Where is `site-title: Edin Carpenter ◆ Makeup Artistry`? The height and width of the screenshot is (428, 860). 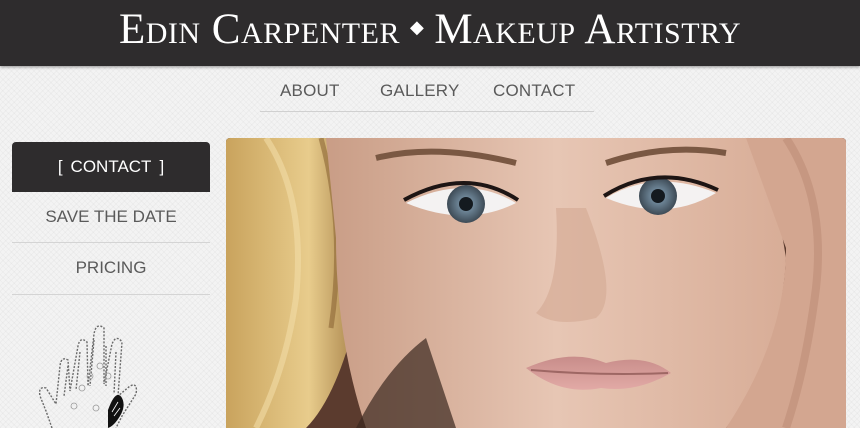 site-title: Edin Carpenter ◆ Makeup Artistry is located at coordinates (430, 31).